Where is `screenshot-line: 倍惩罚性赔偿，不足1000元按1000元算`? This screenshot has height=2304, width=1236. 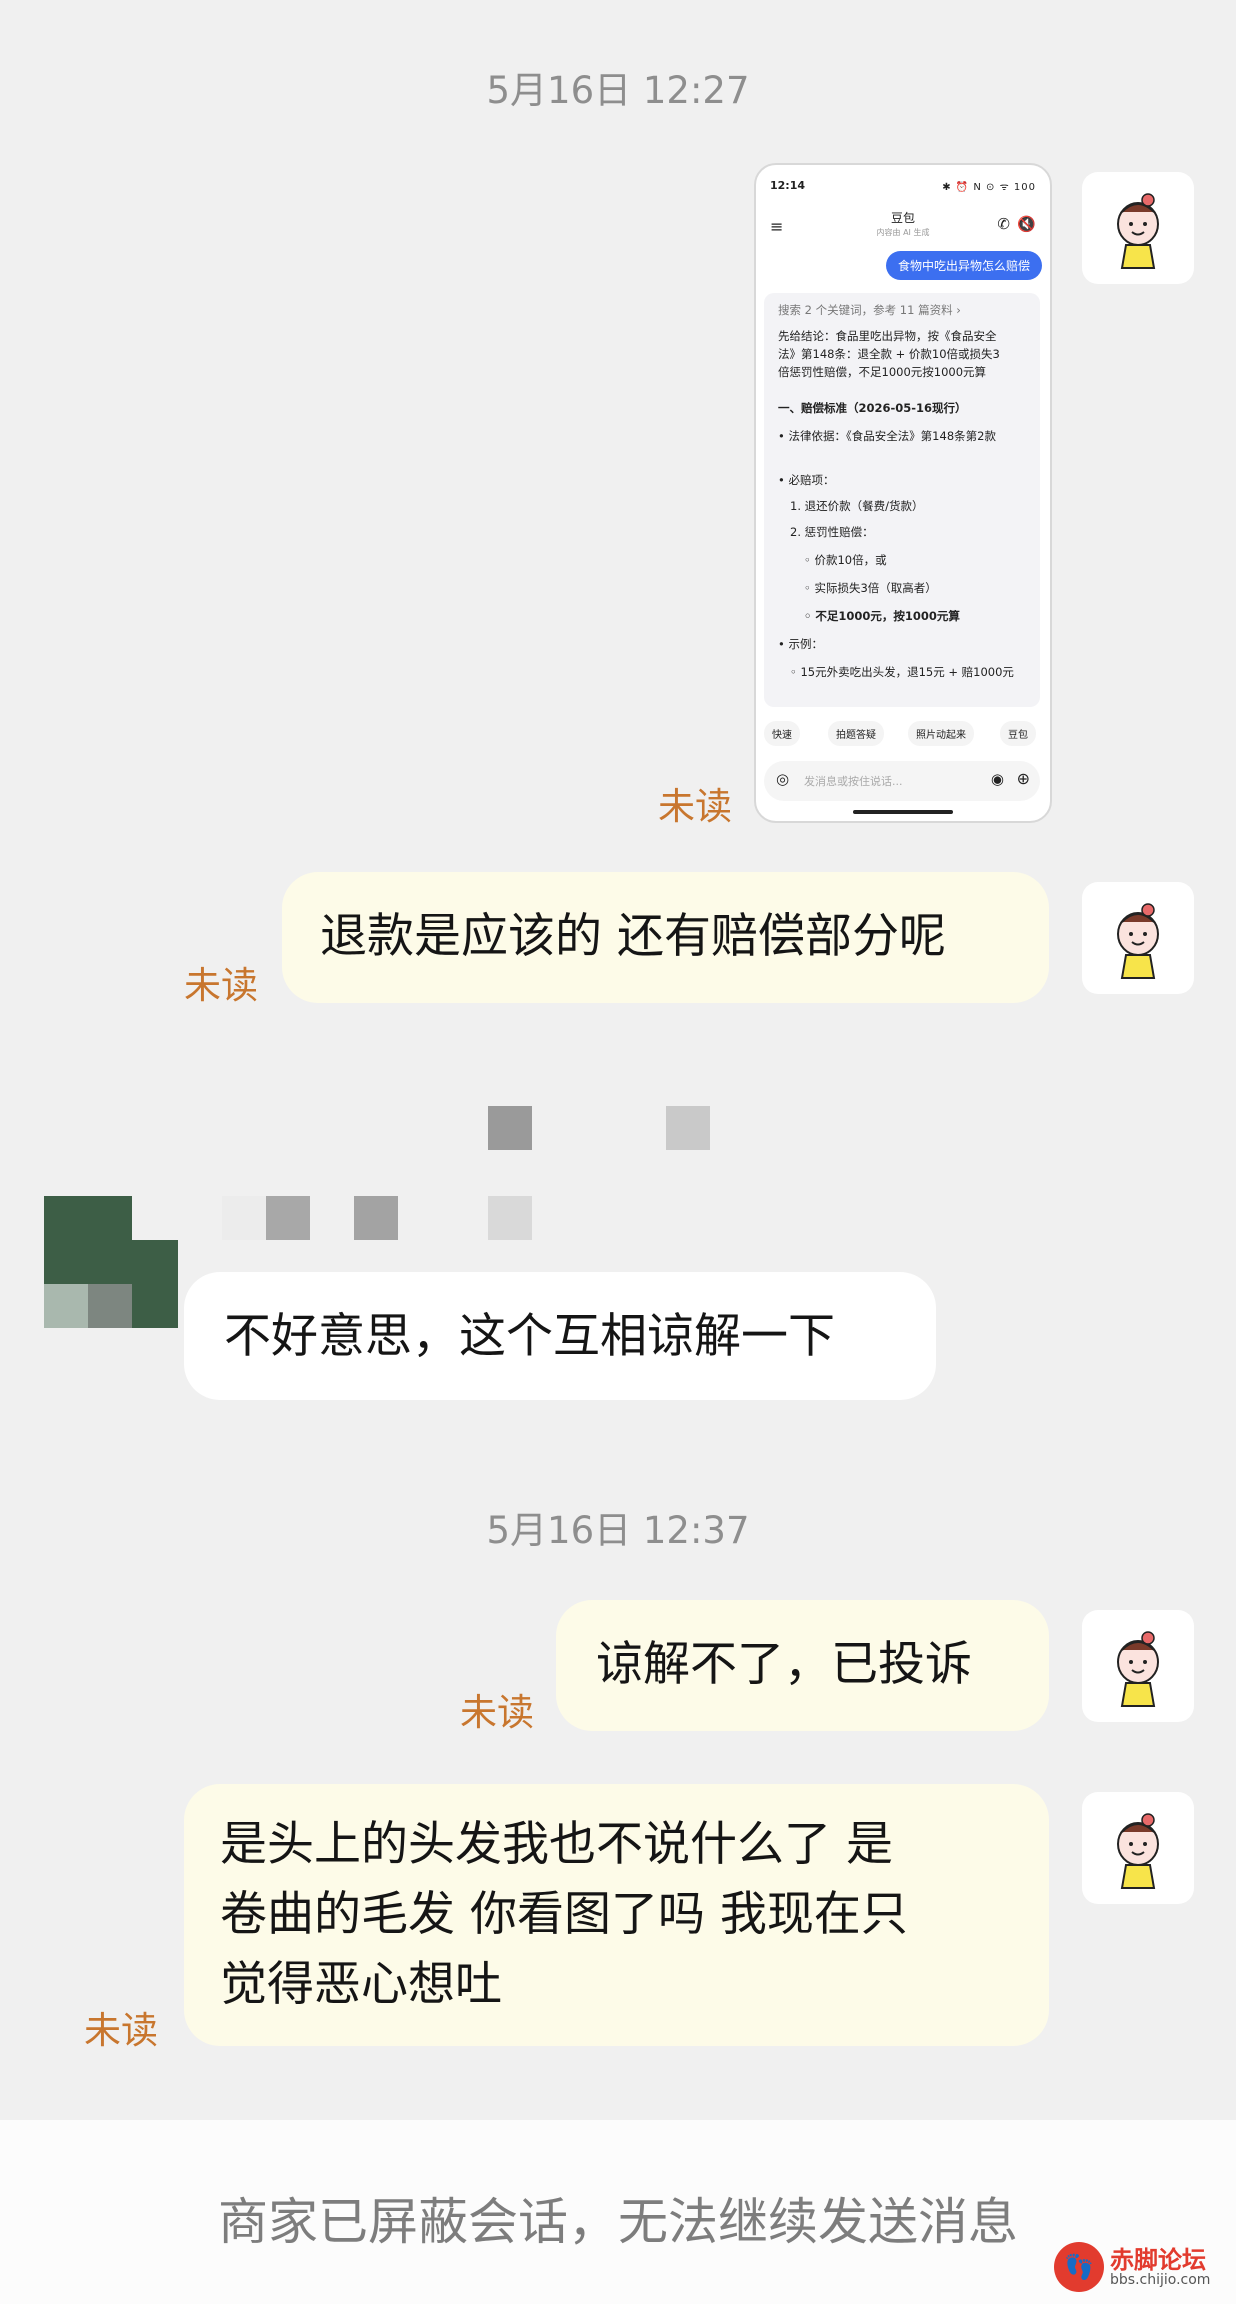 screenshot-line: 倍惩罚性赔偿，不足1000元按1000元算 is located at coordinates (882, 372).